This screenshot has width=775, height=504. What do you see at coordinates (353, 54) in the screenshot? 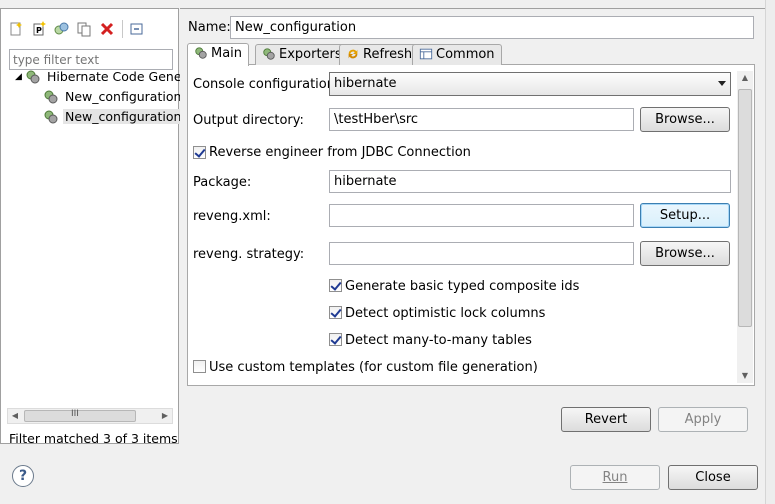
I see `refresh-tab-icon` at bounding box center [353, 54].